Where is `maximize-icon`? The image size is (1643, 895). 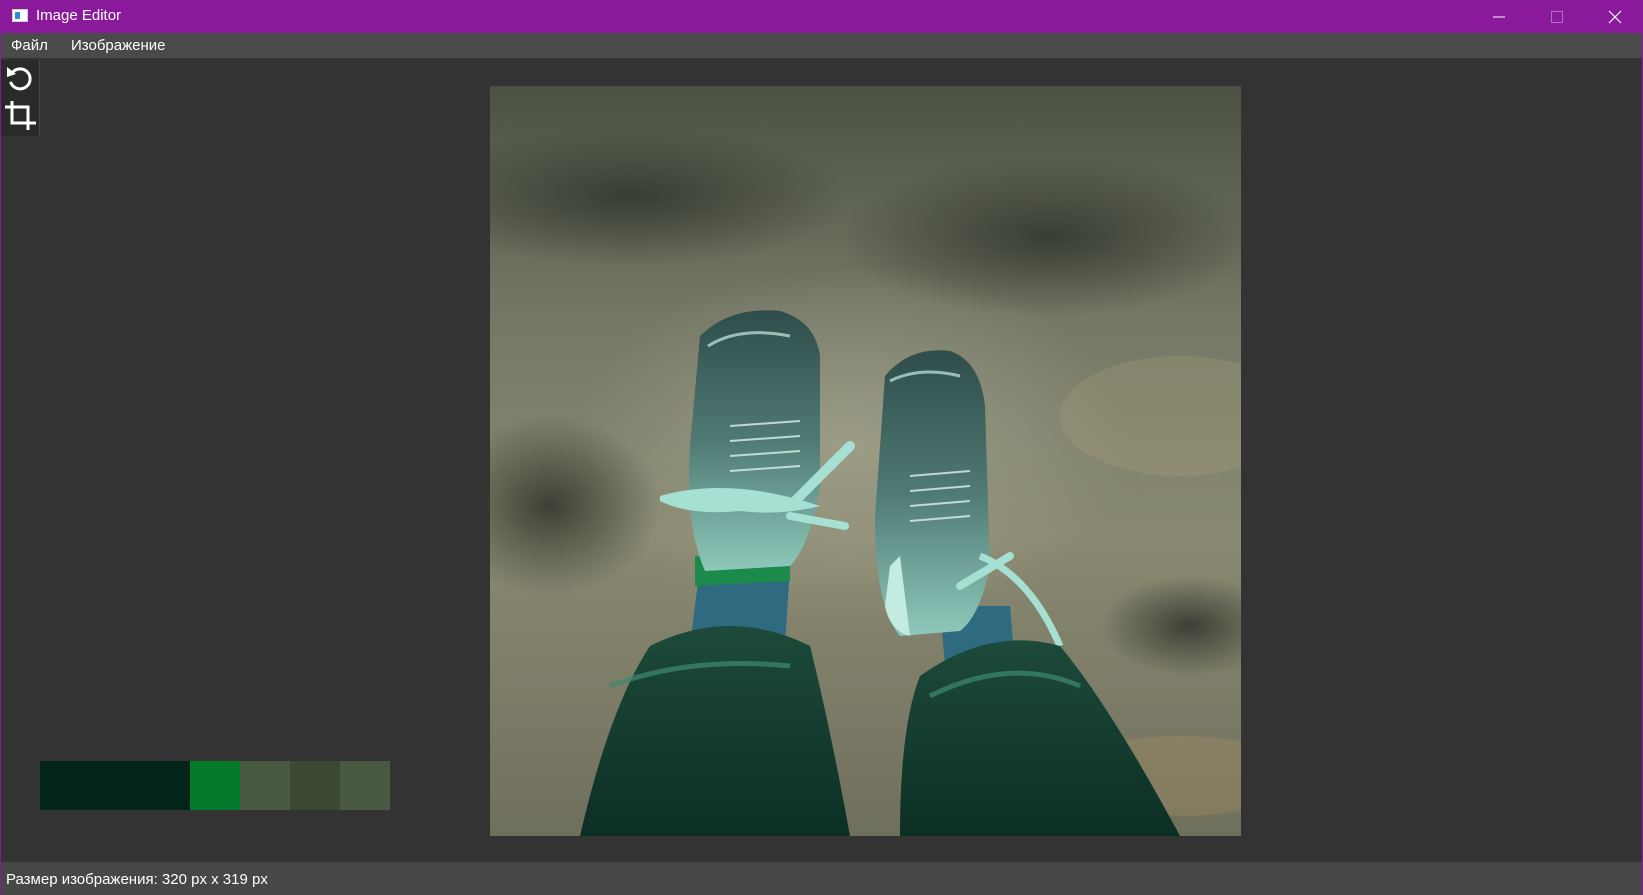
maximize-icon is located at coordinates (1557, 17).